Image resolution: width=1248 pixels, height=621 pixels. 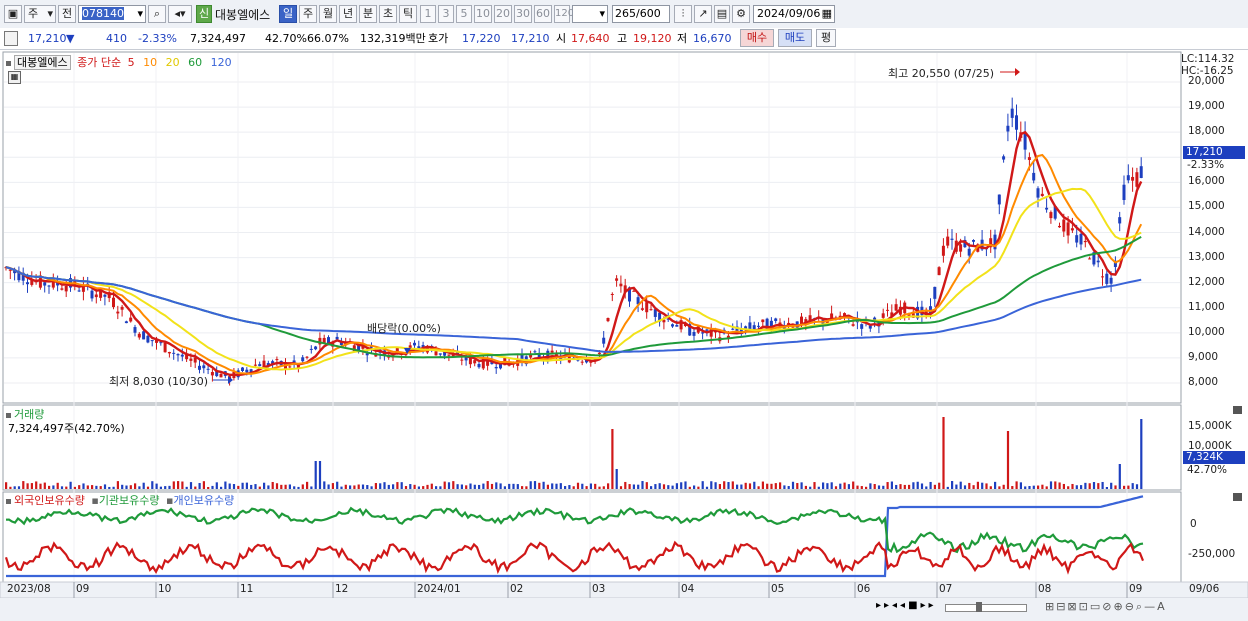 What do you see at coordinates (446, 14) in the screenshot?
I see `minute-option-3: 3` at bounding box center [446, 14].